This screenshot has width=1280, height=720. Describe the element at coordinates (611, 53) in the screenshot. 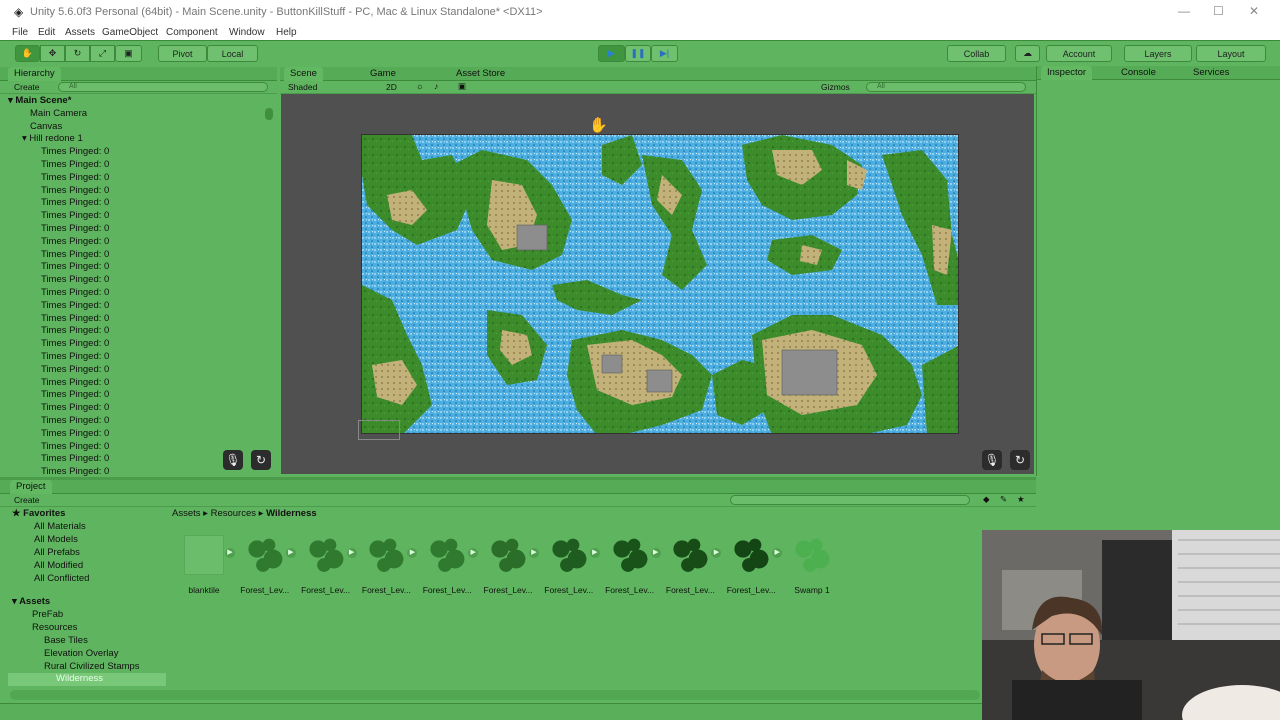

I see `play-button: ▶` at that location.